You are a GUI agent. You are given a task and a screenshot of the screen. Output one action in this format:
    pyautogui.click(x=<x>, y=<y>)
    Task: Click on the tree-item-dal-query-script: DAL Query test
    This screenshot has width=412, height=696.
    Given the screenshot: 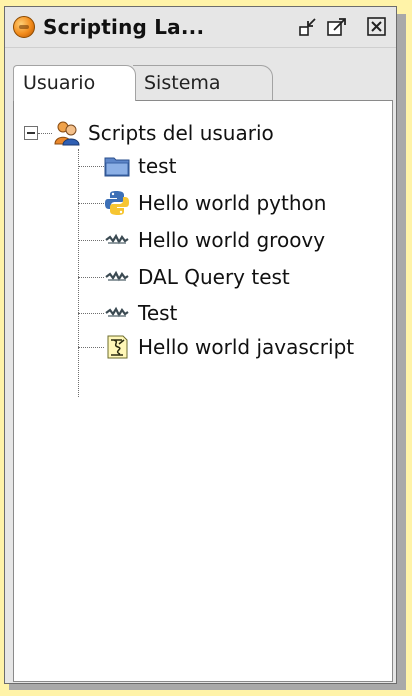 What is the action you would take?
    pyautogui.click(x=197, y=277)
    